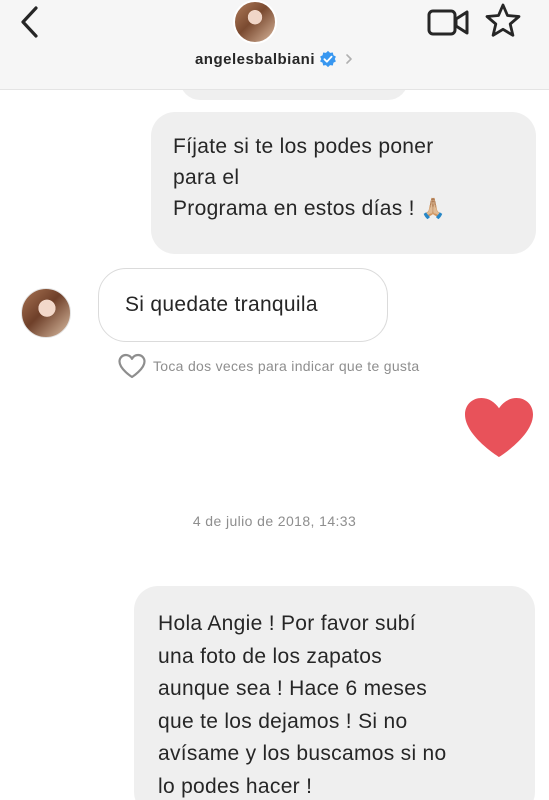  I want to click on sender-avatar, so click(46, 313).